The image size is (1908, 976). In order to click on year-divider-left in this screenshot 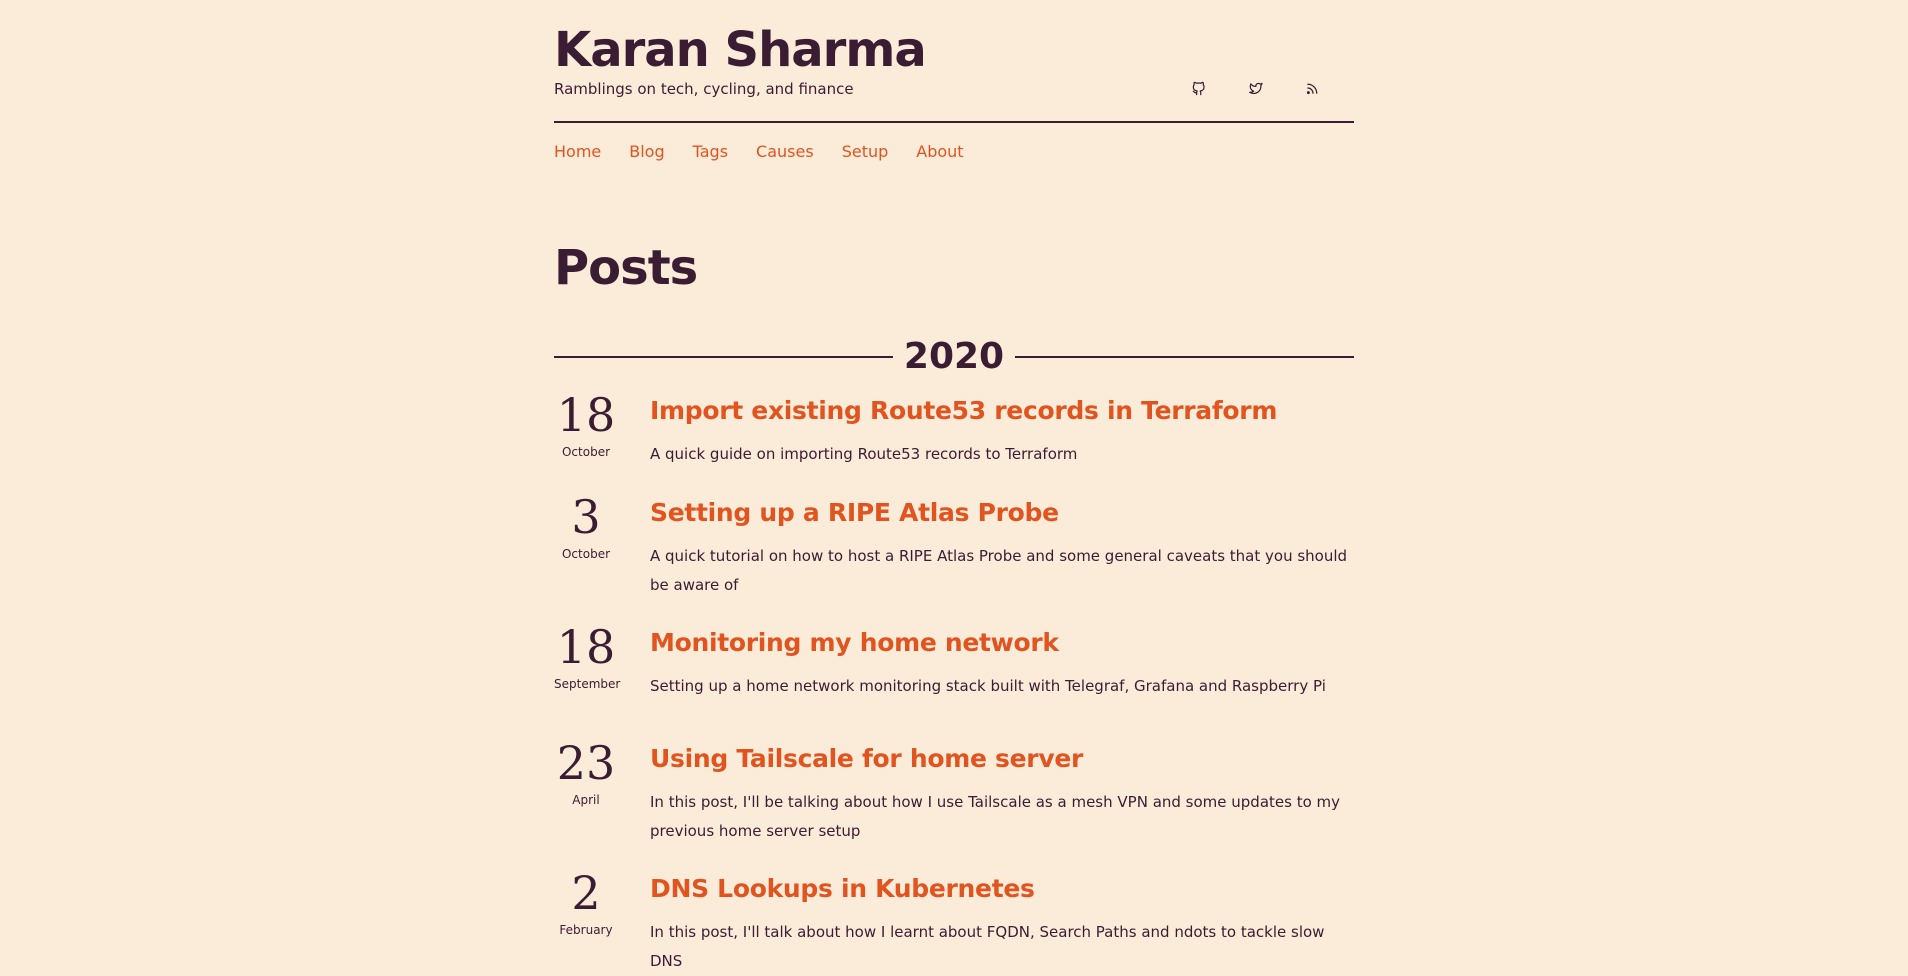, I will do `click(723, 357)`.